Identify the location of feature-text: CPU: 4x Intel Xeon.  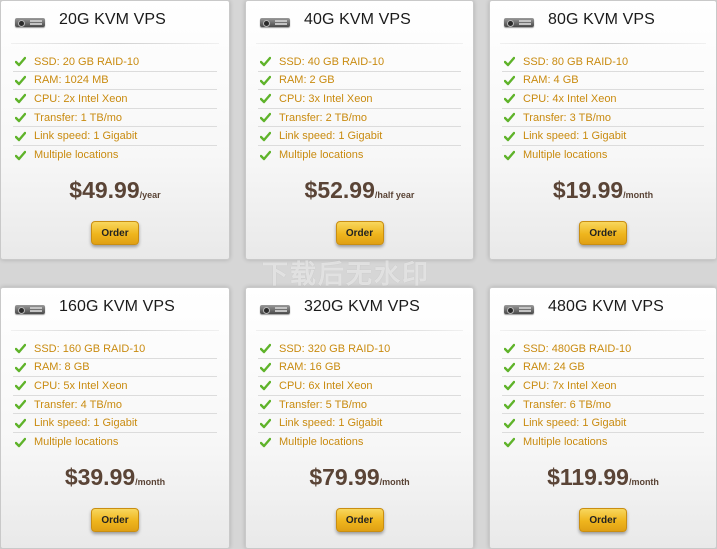
(570, 98).